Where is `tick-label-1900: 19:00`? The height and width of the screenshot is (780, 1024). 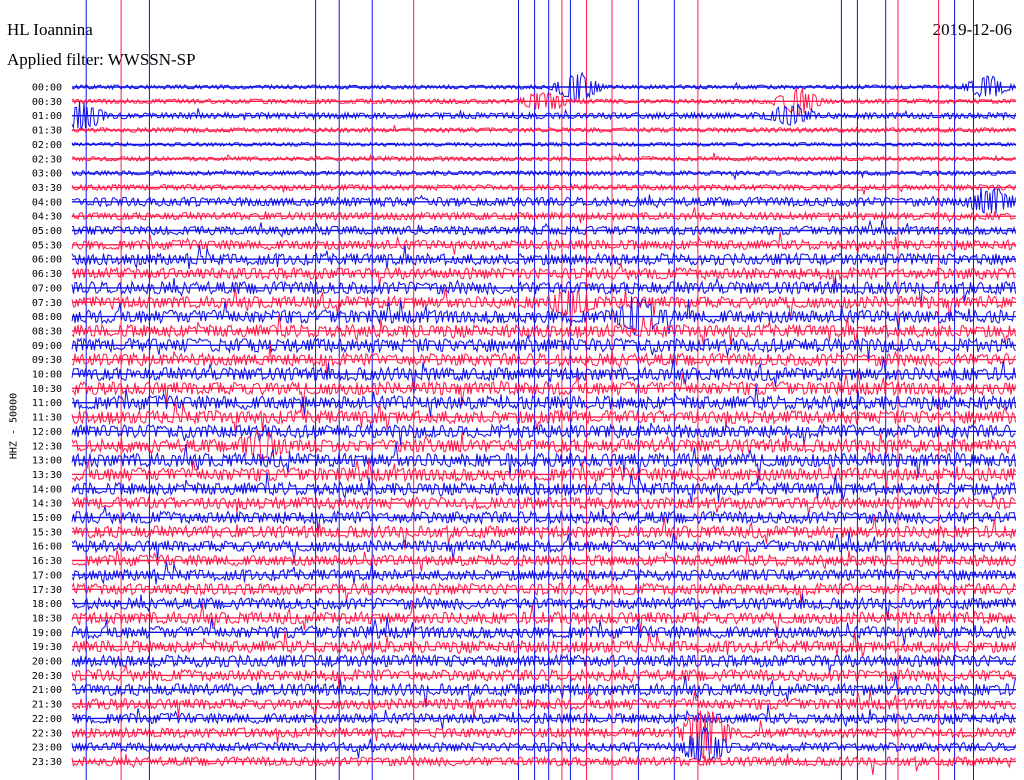
tick-label-1900: 19:00 is located at coordinates (47, 633).